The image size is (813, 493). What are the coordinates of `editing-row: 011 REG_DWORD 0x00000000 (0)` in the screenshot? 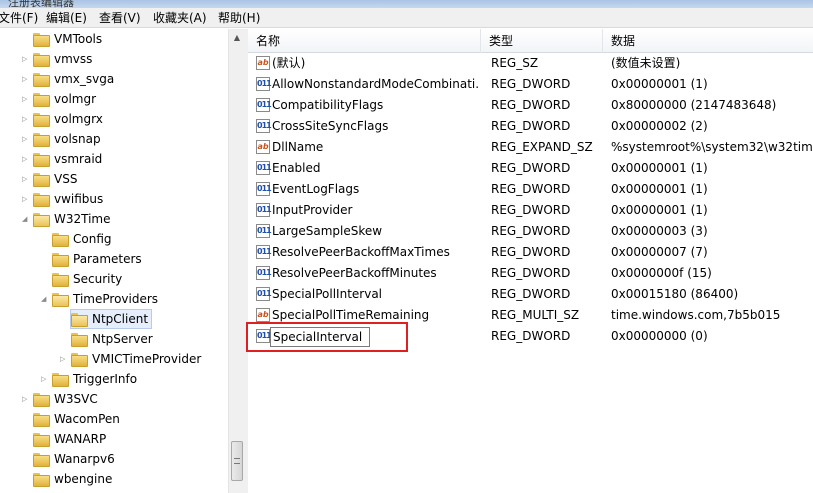 It's located at (530, 336).